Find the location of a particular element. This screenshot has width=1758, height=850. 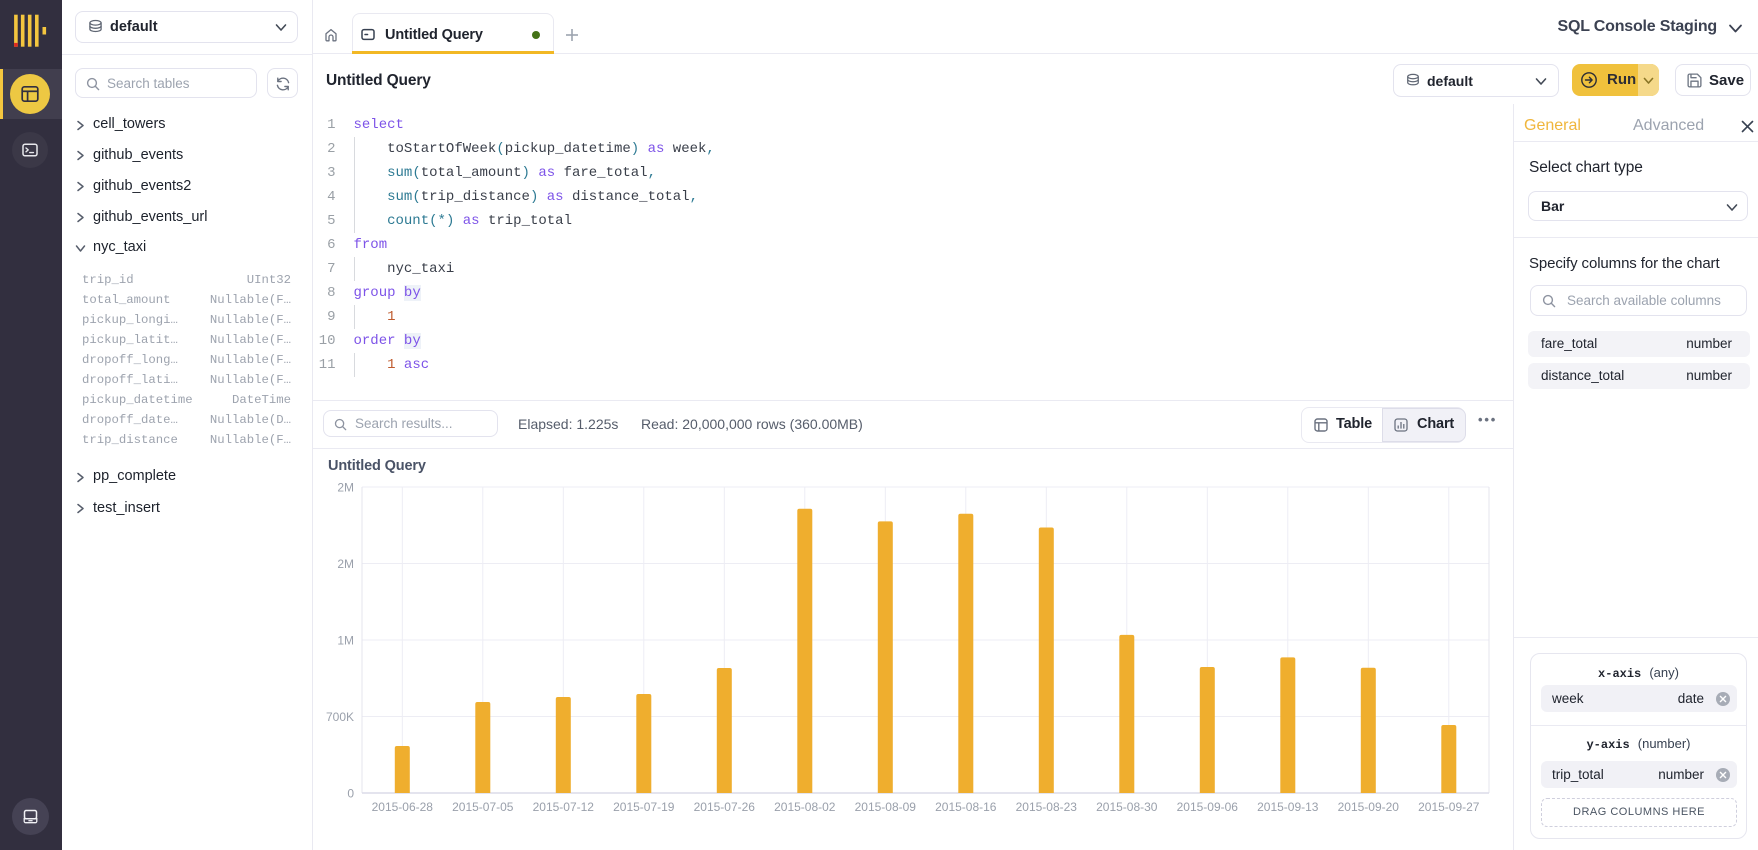

svg-text: 2015-07-12 is located at coordinates (564, 807).